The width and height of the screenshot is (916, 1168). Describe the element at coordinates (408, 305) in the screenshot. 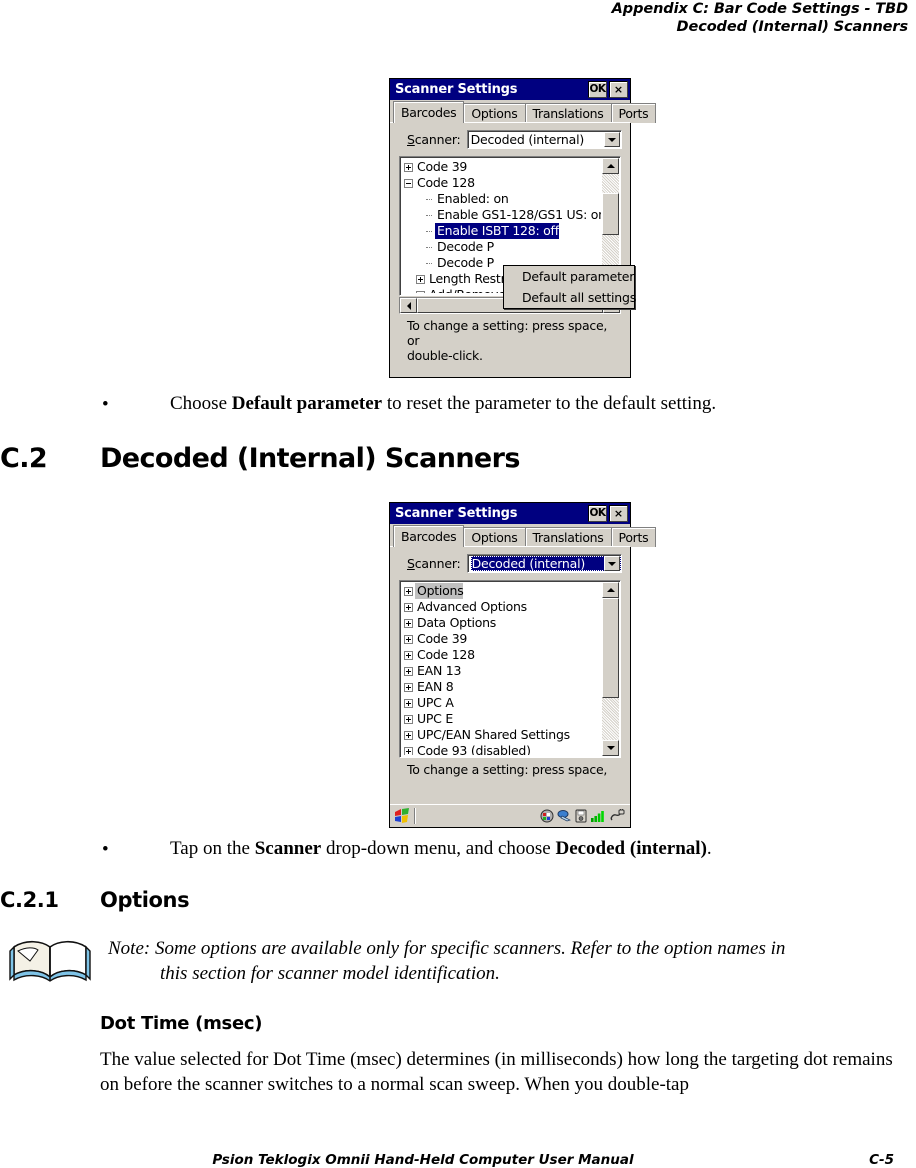

I see `scroll-left-button` at that location.